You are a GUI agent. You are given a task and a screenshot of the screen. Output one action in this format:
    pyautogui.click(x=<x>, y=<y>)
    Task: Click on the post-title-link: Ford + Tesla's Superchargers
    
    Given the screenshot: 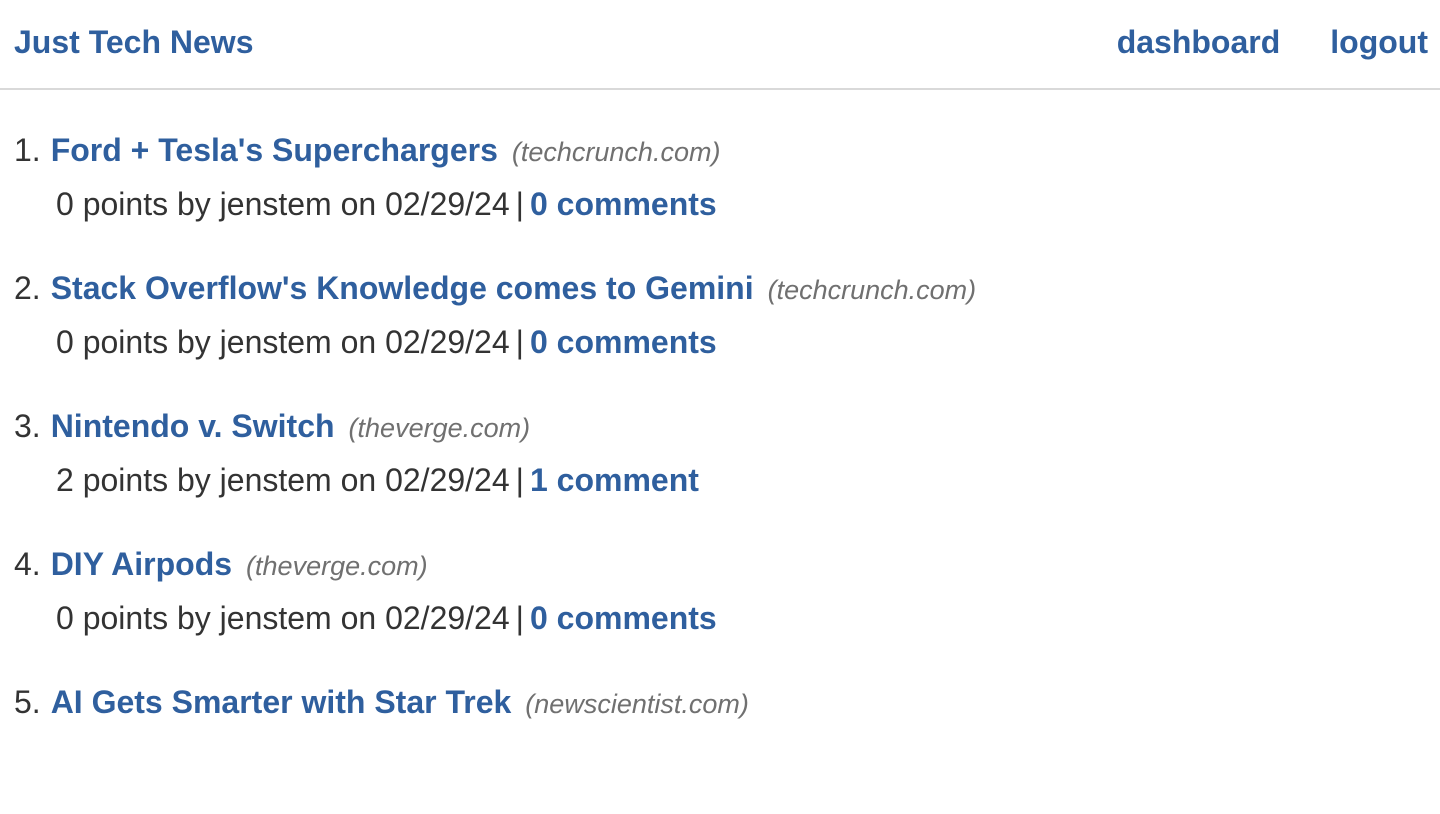 What is the action you would take?
    pyautogui.click(x=274, y=150)
    